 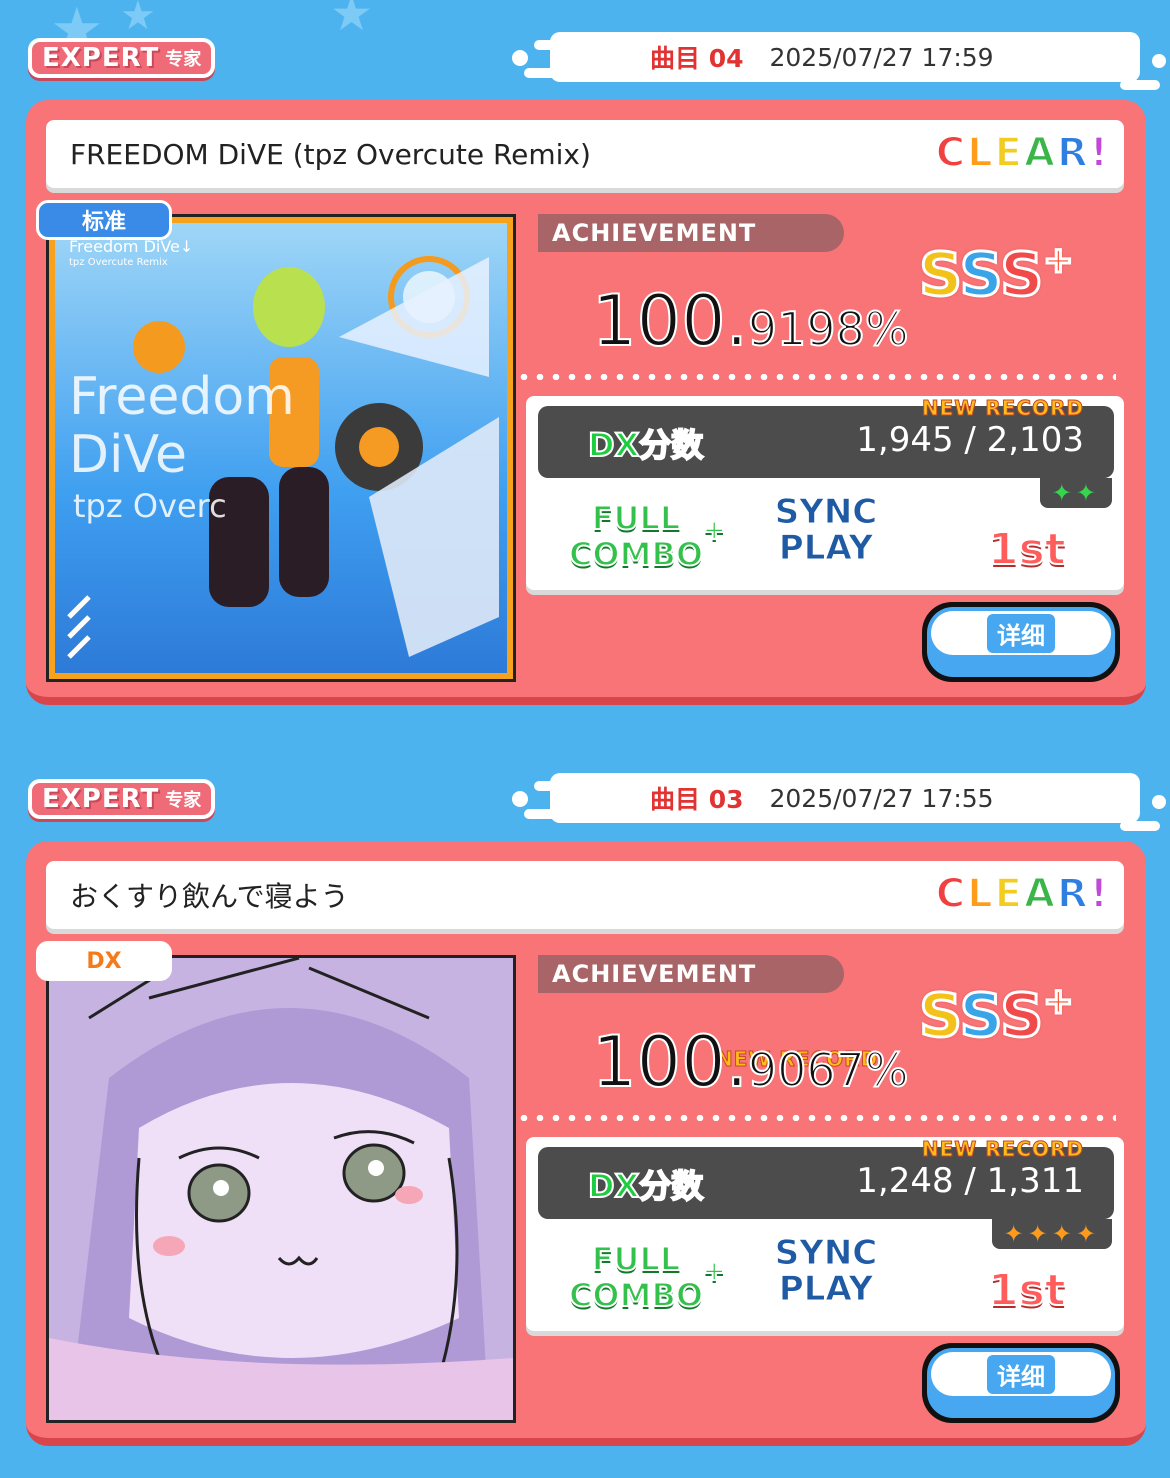 What do you see at coordinates (697, 799) in the screenshot?
I see `track-number: 曲目 03` at bounding box center [697, 799].